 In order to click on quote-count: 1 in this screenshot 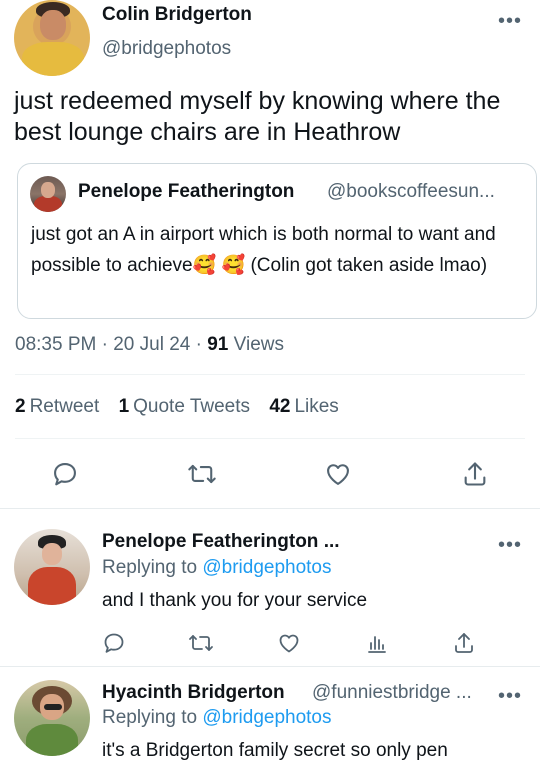, I will do `click(124, 406)`.